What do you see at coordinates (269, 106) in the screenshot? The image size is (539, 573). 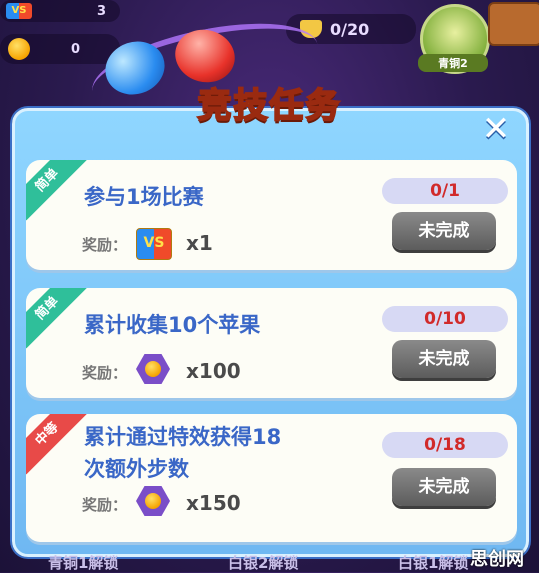 I see `dialog-title: 竞技任务` at bounding box center [269, 106].